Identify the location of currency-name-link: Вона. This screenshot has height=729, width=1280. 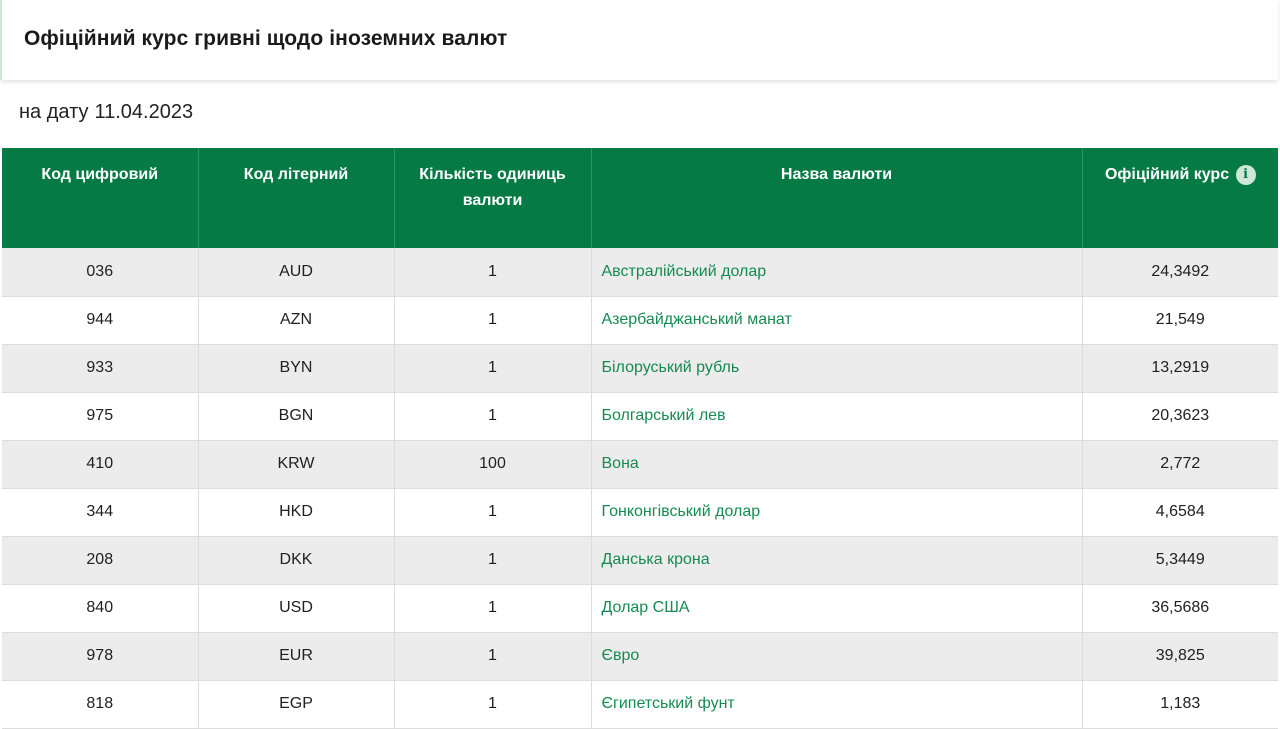
(837, 464).